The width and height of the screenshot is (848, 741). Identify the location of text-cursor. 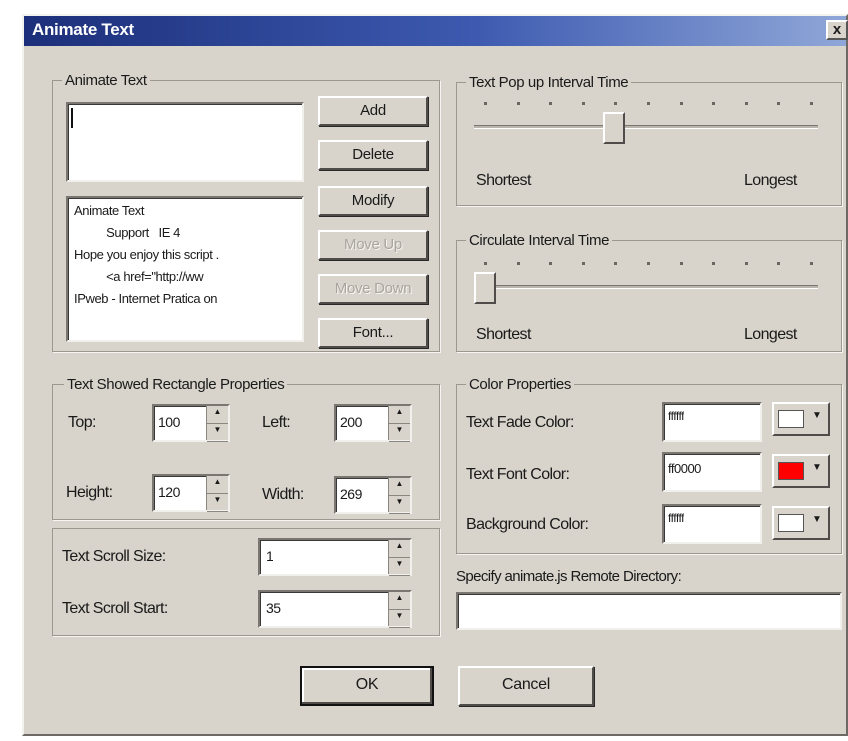
(72, 118).